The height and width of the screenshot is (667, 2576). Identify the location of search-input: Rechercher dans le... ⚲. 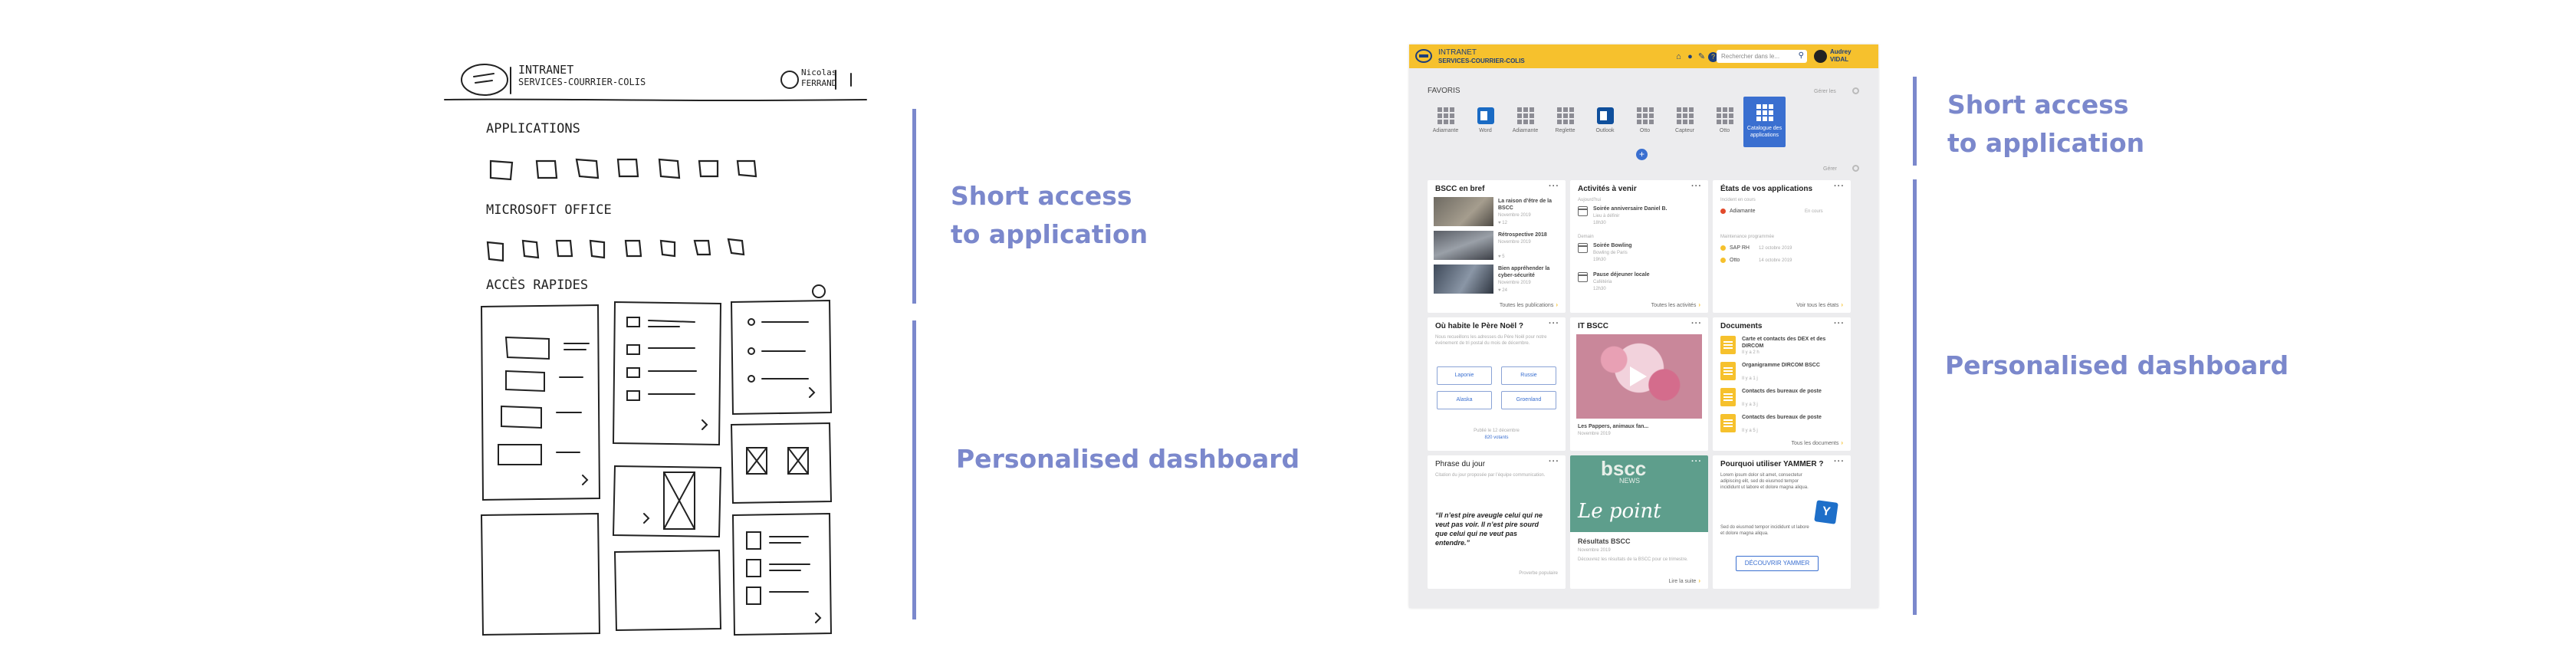
(1762, 57).